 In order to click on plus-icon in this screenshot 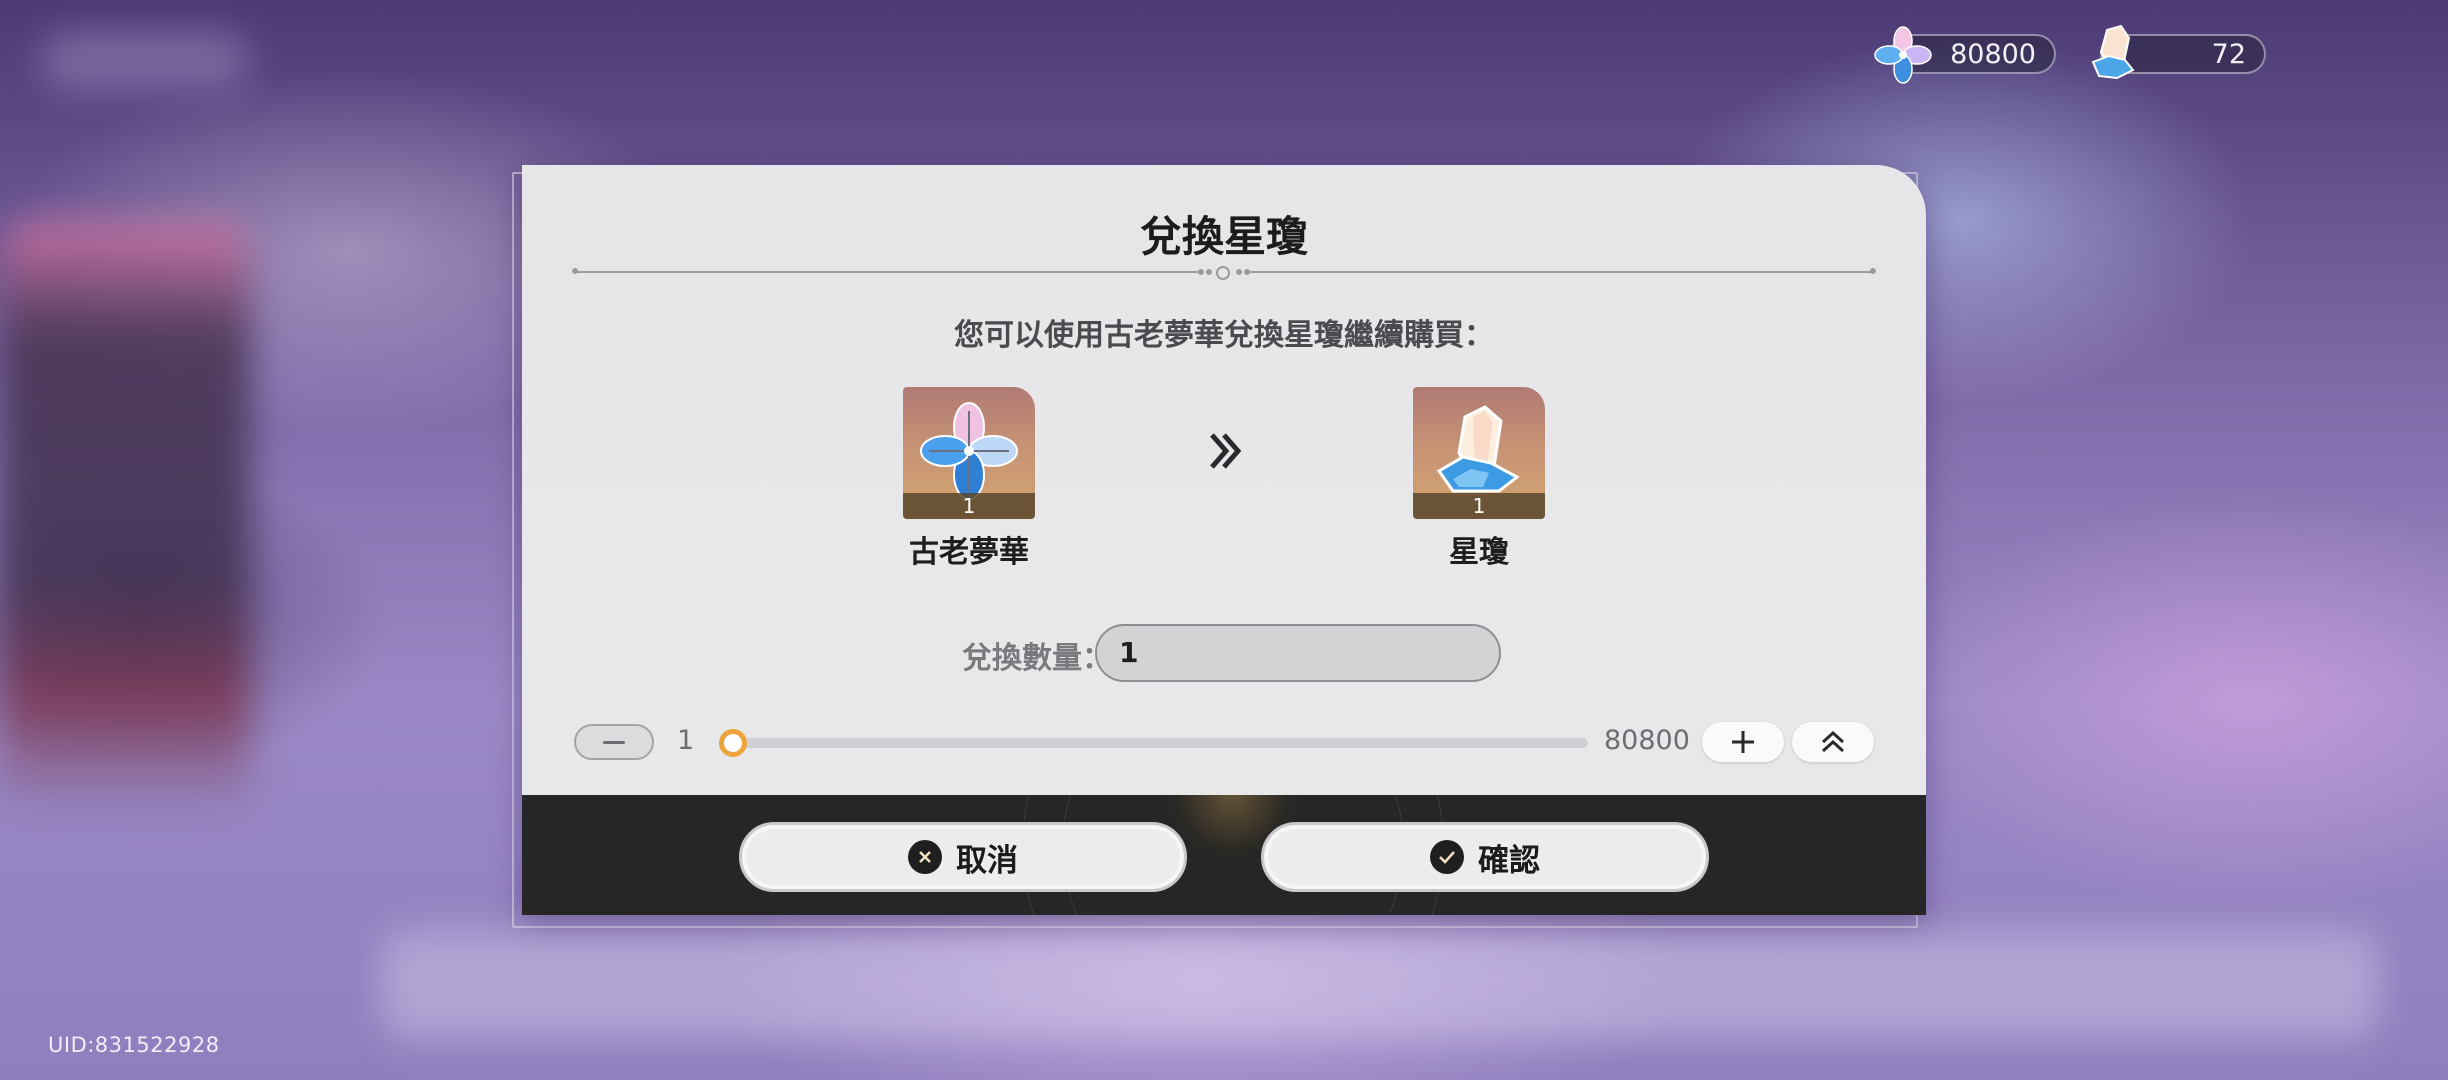, I will do `click(1743, 742)`.